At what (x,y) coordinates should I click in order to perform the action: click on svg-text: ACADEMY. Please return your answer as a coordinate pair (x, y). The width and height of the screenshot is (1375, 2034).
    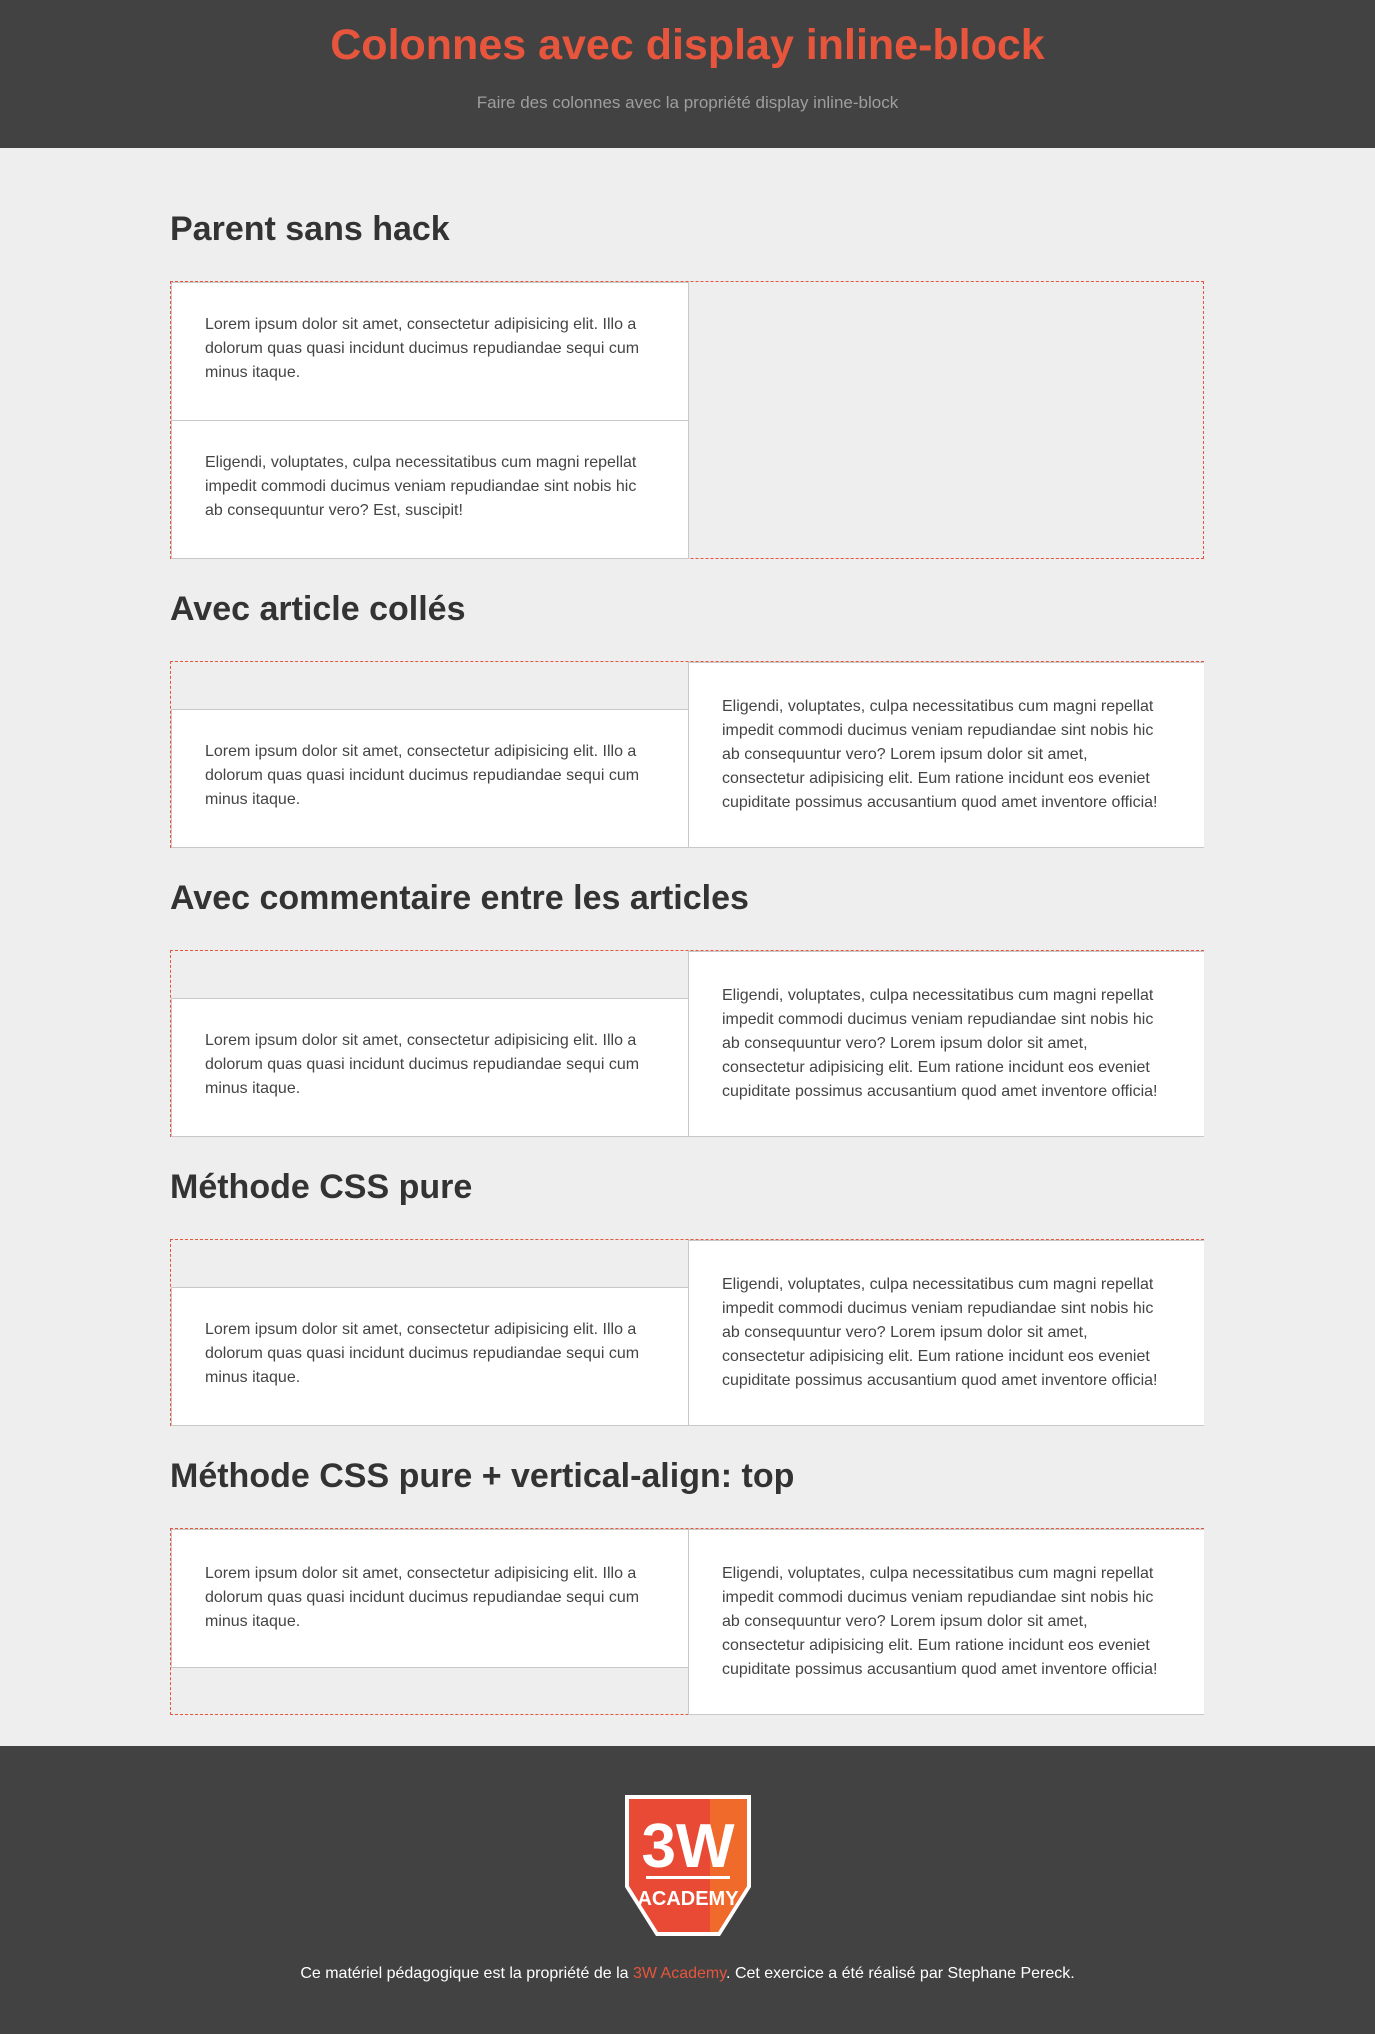
    Looking at the image, I should click on (688, 1899).